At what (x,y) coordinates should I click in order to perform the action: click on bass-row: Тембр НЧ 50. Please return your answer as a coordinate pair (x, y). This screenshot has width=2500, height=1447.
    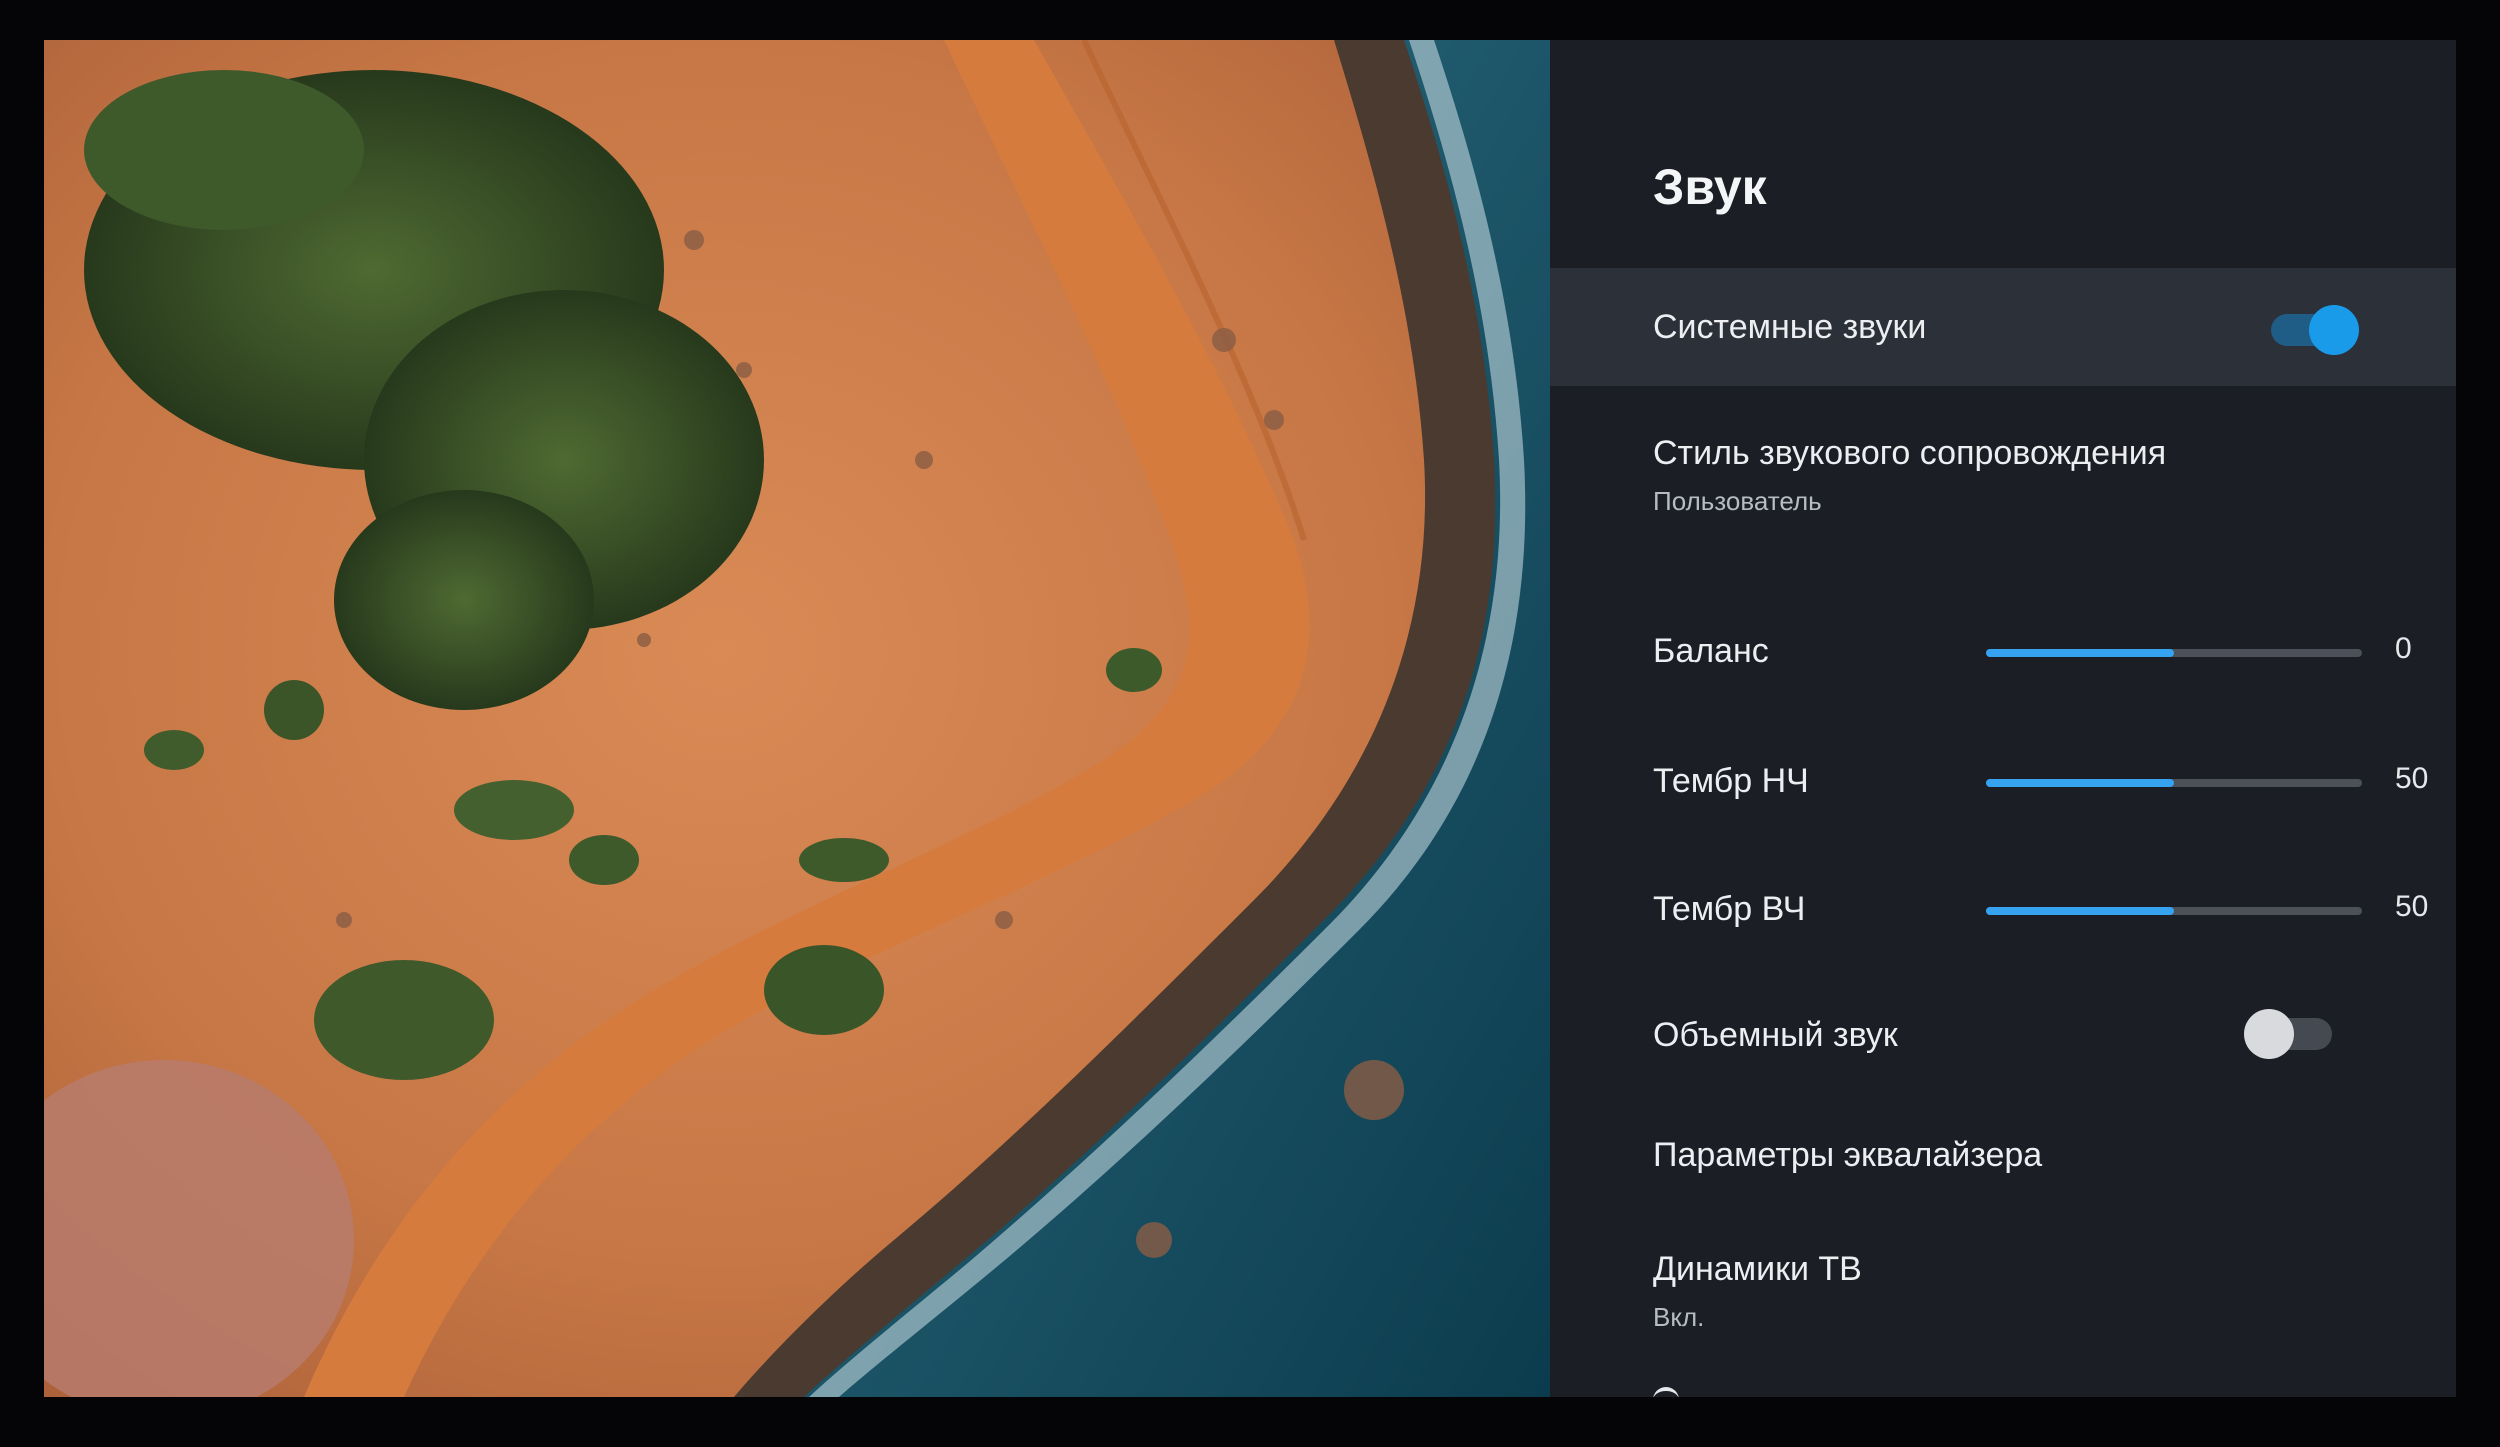
    Looking at the image, I should click on (2003, 780).